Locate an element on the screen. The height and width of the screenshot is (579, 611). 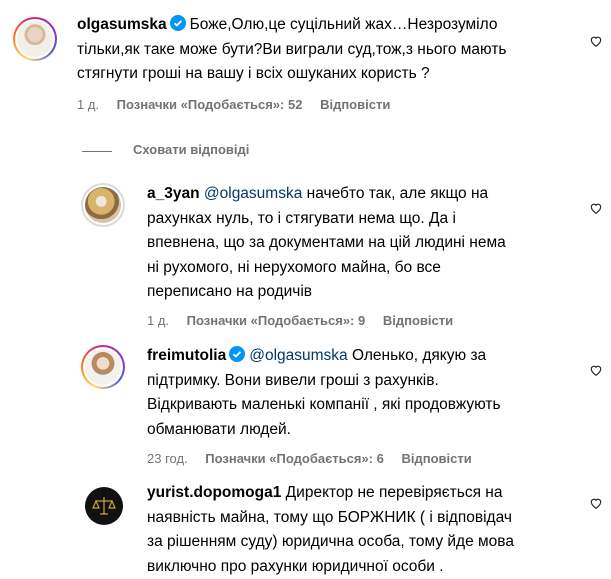
comment-text: виключно про рахунки юридичної особи . is located at coordinates (295, 566).